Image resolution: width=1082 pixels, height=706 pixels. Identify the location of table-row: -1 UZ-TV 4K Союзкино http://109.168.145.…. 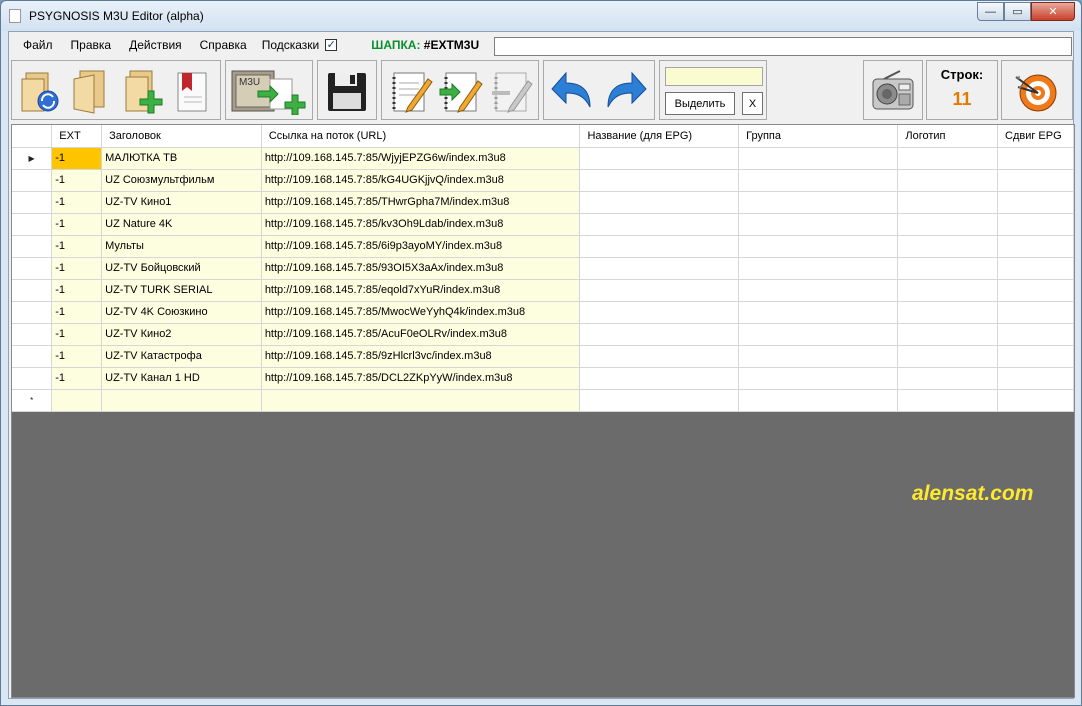
(543, 312).